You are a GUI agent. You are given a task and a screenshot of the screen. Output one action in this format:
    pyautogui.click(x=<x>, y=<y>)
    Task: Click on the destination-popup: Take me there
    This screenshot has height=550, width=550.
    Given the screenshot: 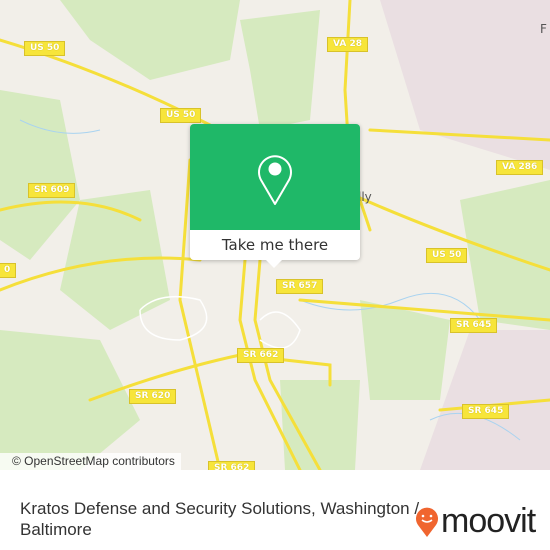 What is the action you would take?
    pyautogui.click(x=275, y=196)
    